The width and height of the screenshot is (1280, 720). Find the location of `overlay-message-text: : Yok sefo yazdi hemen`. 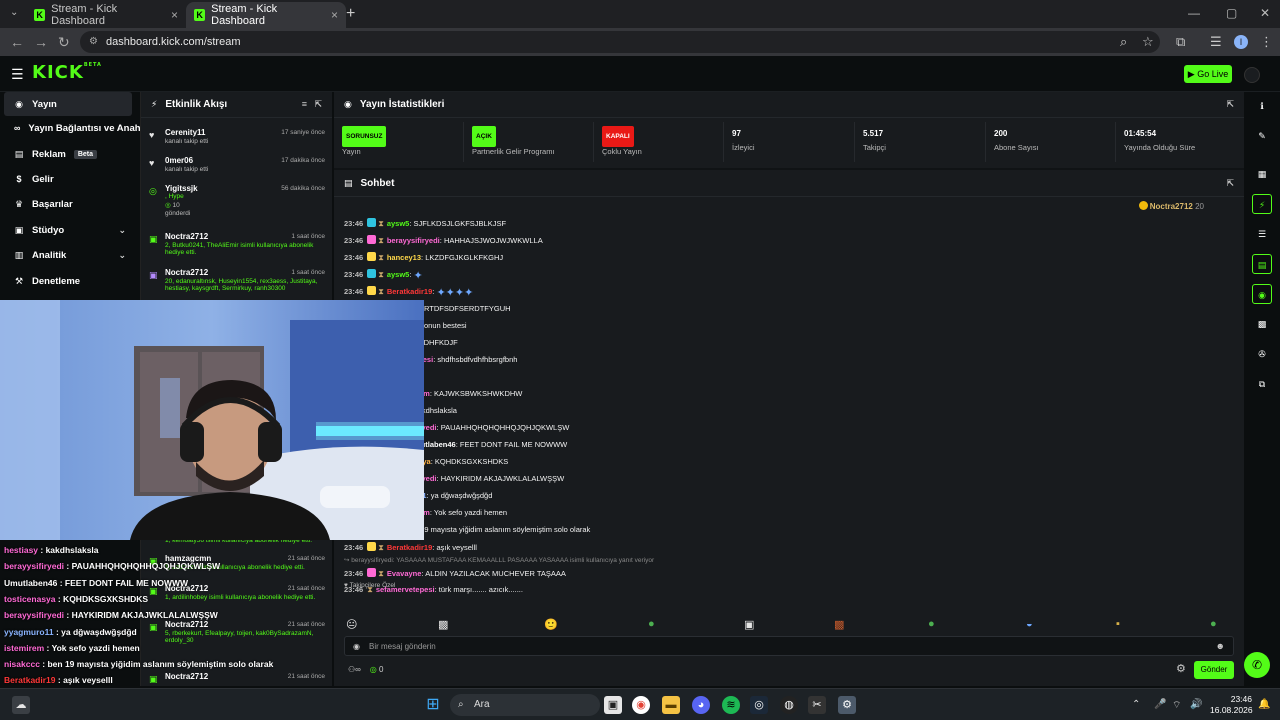

overlay-message-text: : Yok sefo yazdi hemen is located at coordinates (92, 647).